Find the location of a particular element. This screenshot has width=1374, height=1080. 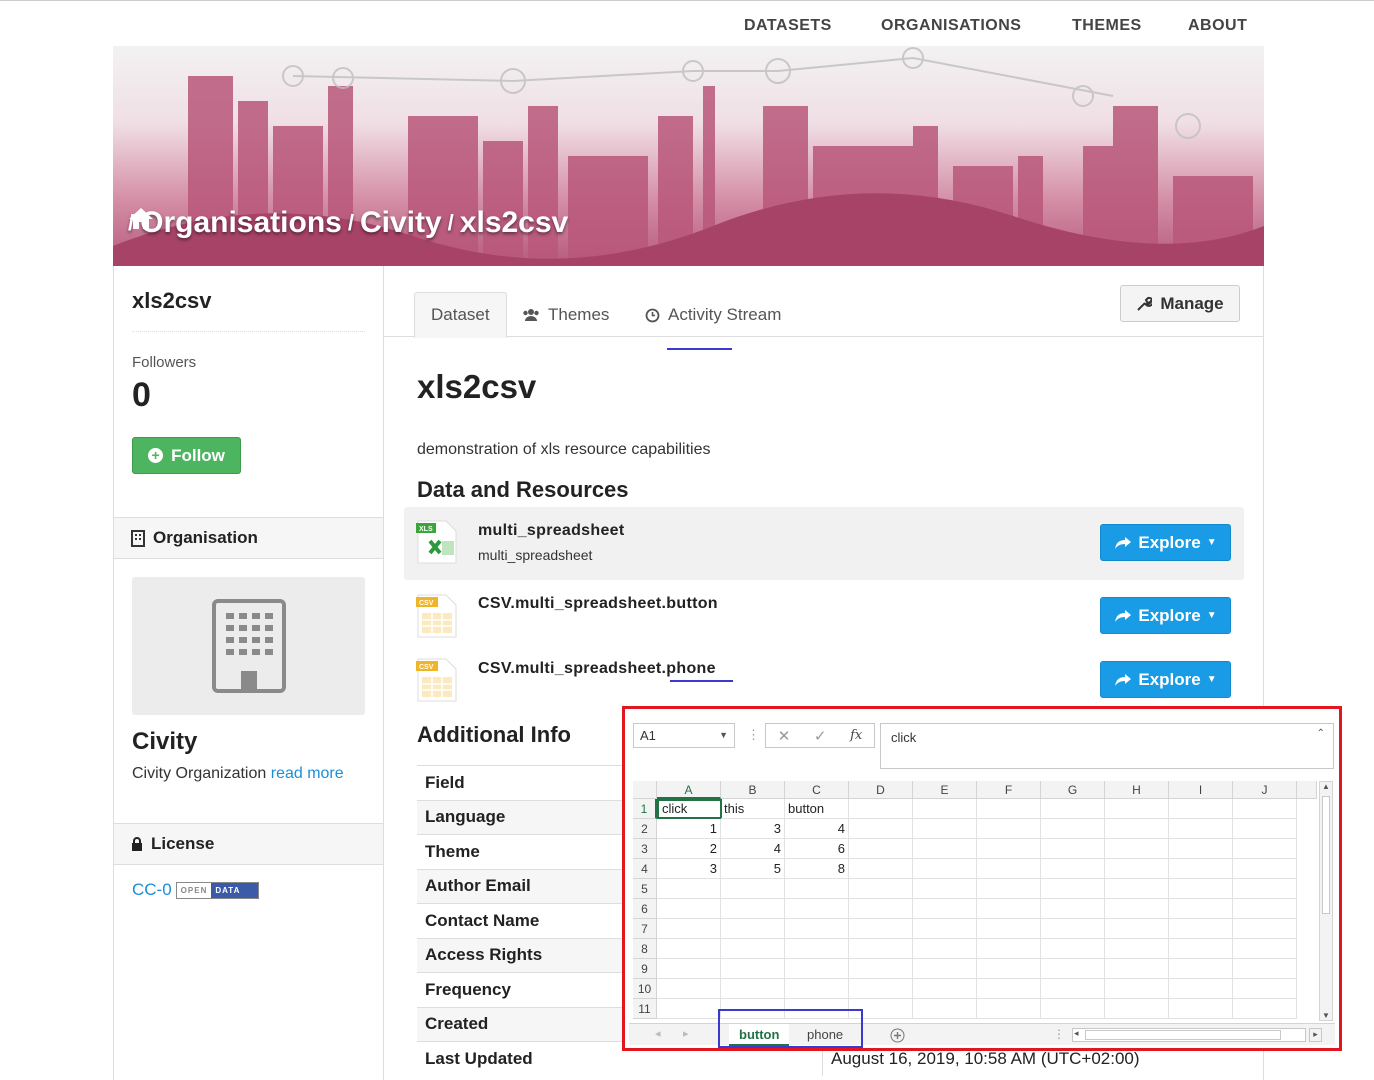

scroll-thumb is located at coordinates (1326, 855).